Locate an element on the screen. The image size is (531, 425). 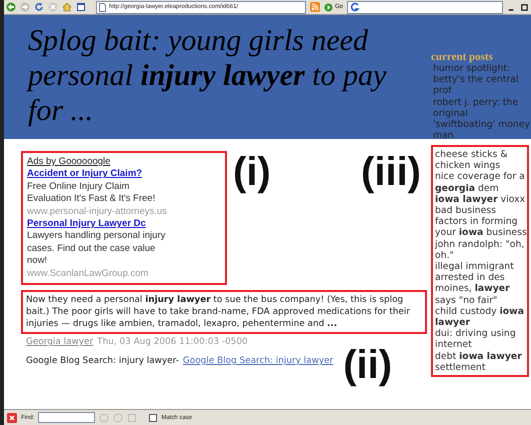
sidebar-post-link: john randolph: "oh, oh." is located at coordinates (480, 250).